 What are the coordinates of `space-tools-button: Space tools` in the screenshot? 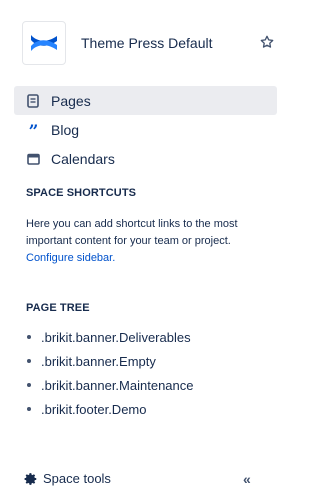 It's located at (67, 478).